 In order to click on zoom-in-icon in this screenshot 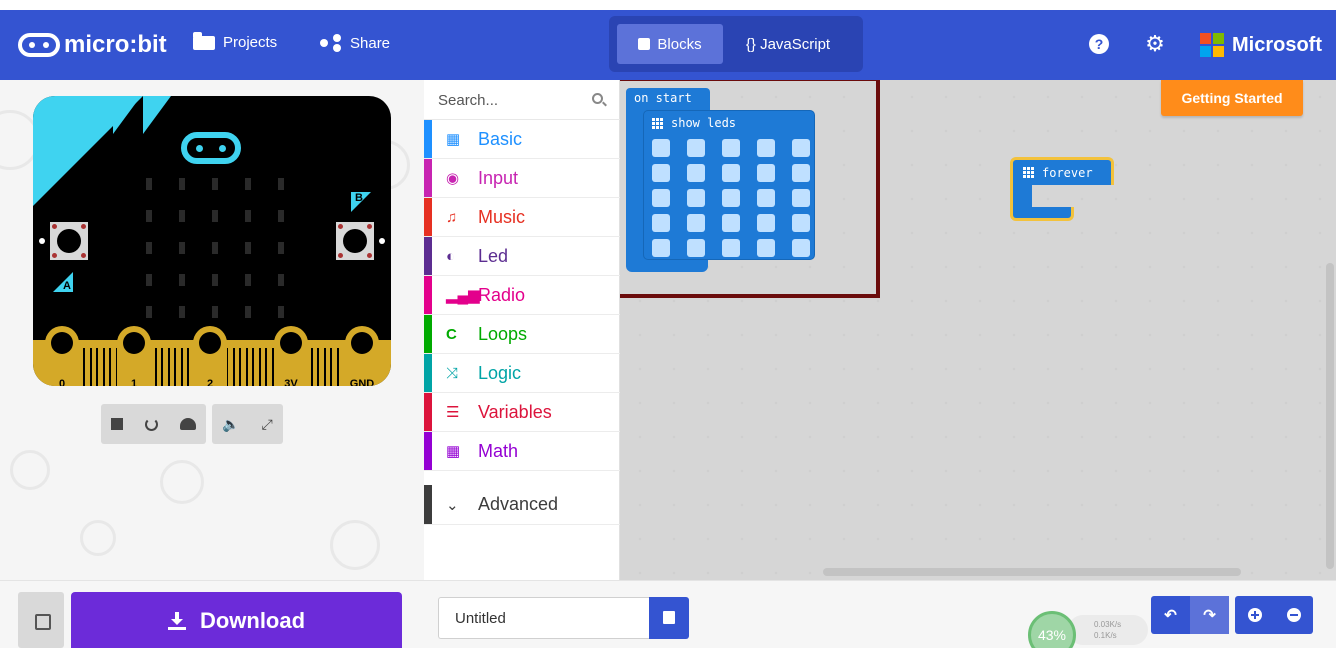, I will do `click(1254, 615)`.